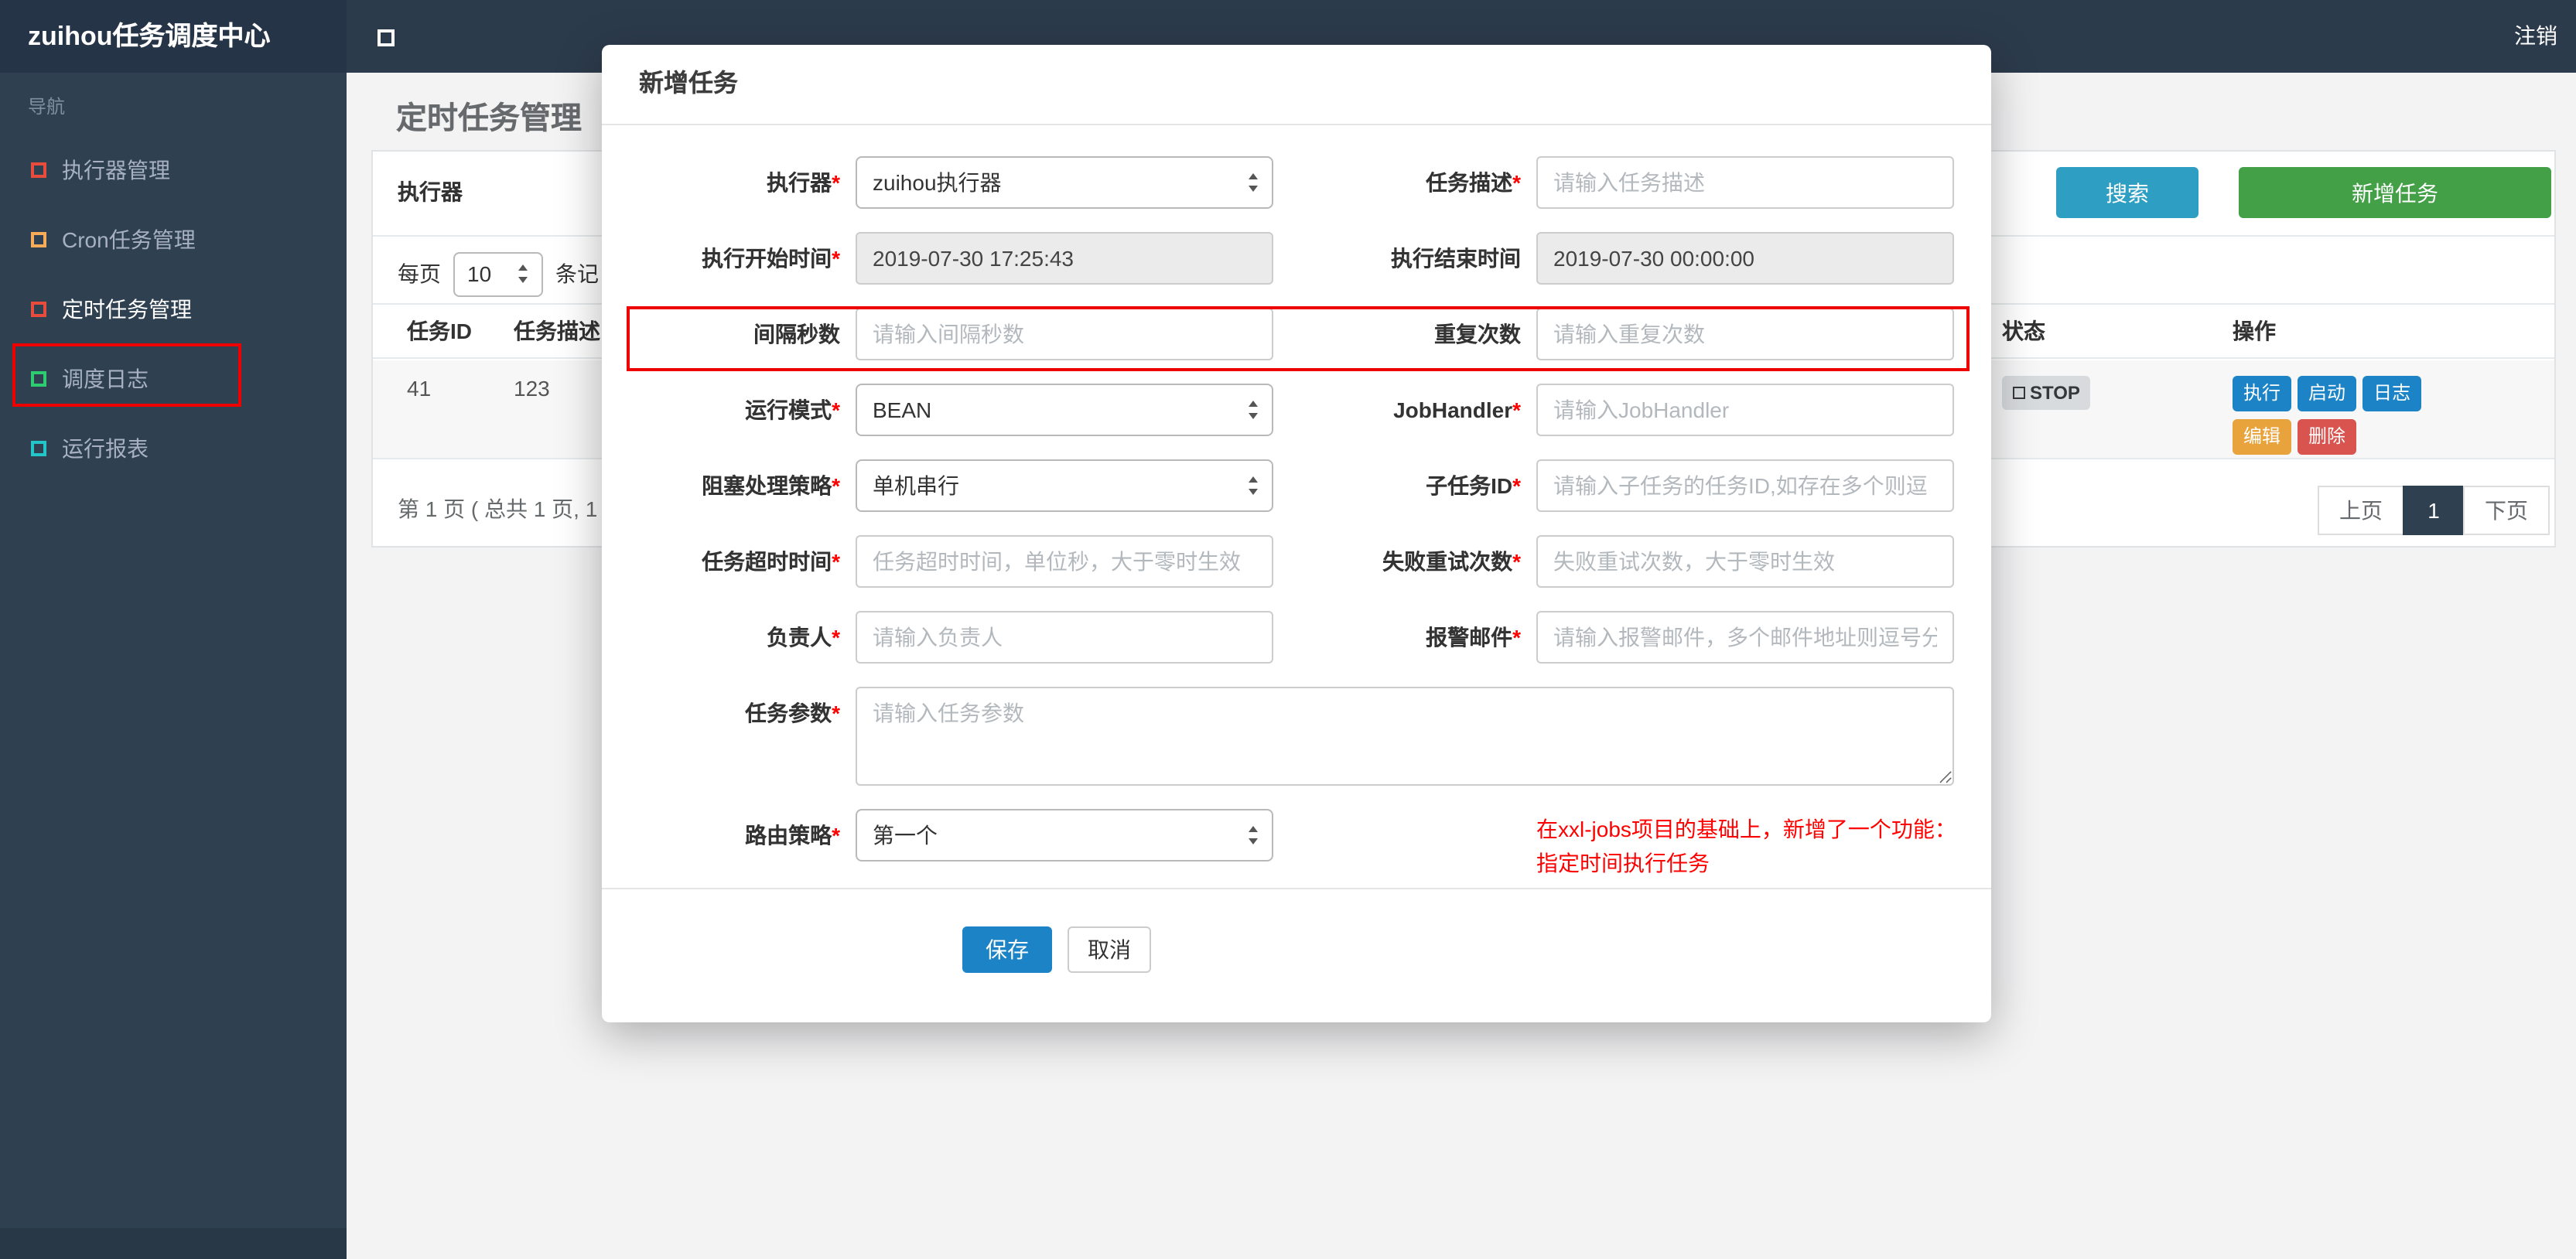  What do you see at coordinates (1007, 950) in the screenshot?
I see `save-button: 保存` at bounding box center [1007, 950].